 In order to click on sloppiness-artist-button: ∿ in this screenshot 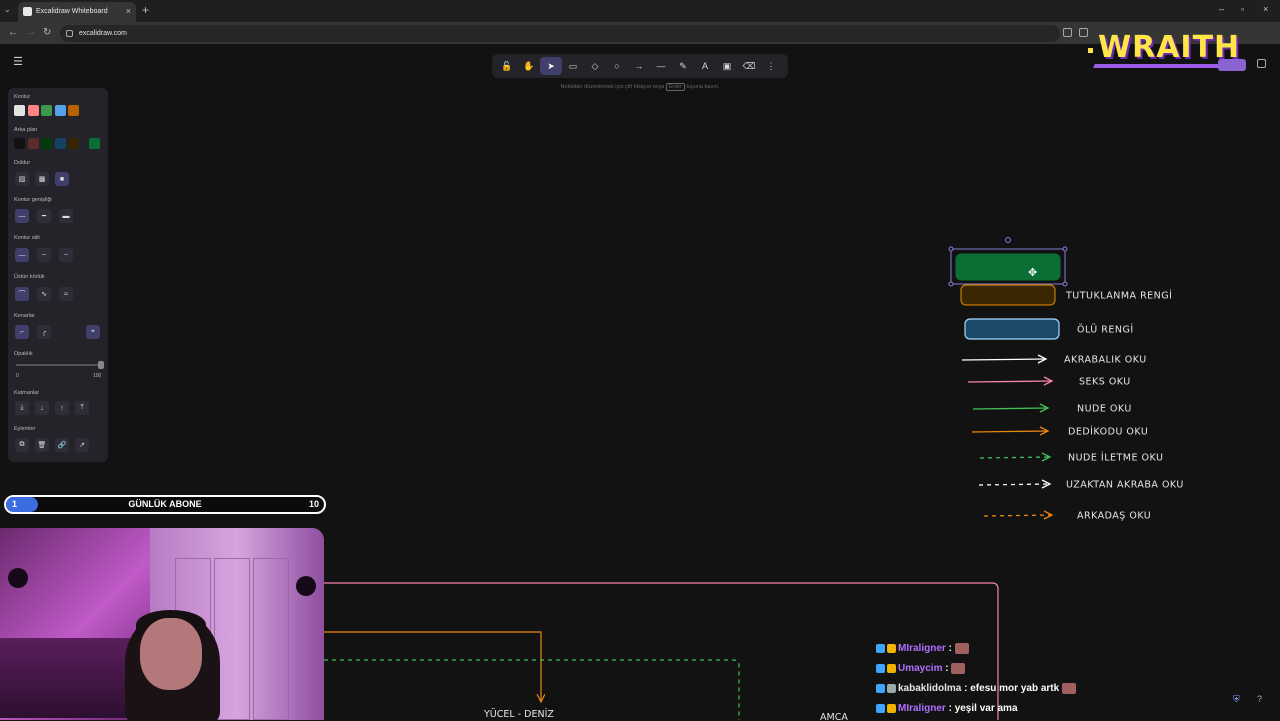, I will do `click(44, 294)`.